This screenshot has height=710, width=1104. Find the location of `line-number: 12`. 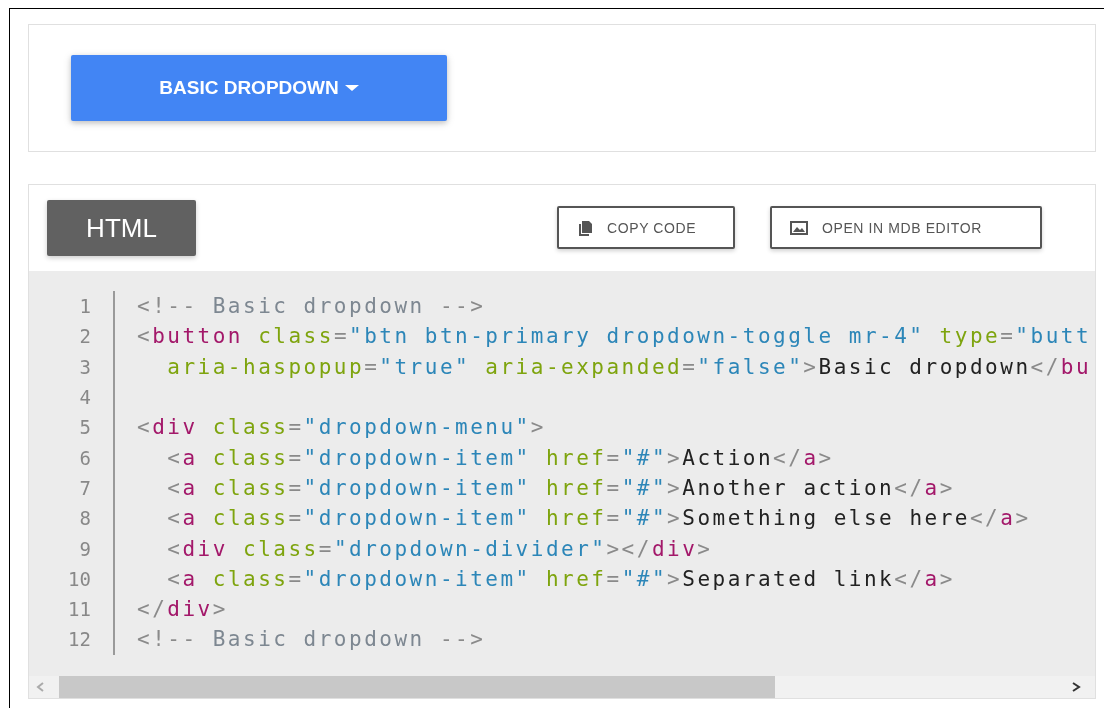

line-number: 12 is located at coordinates (79, 639).